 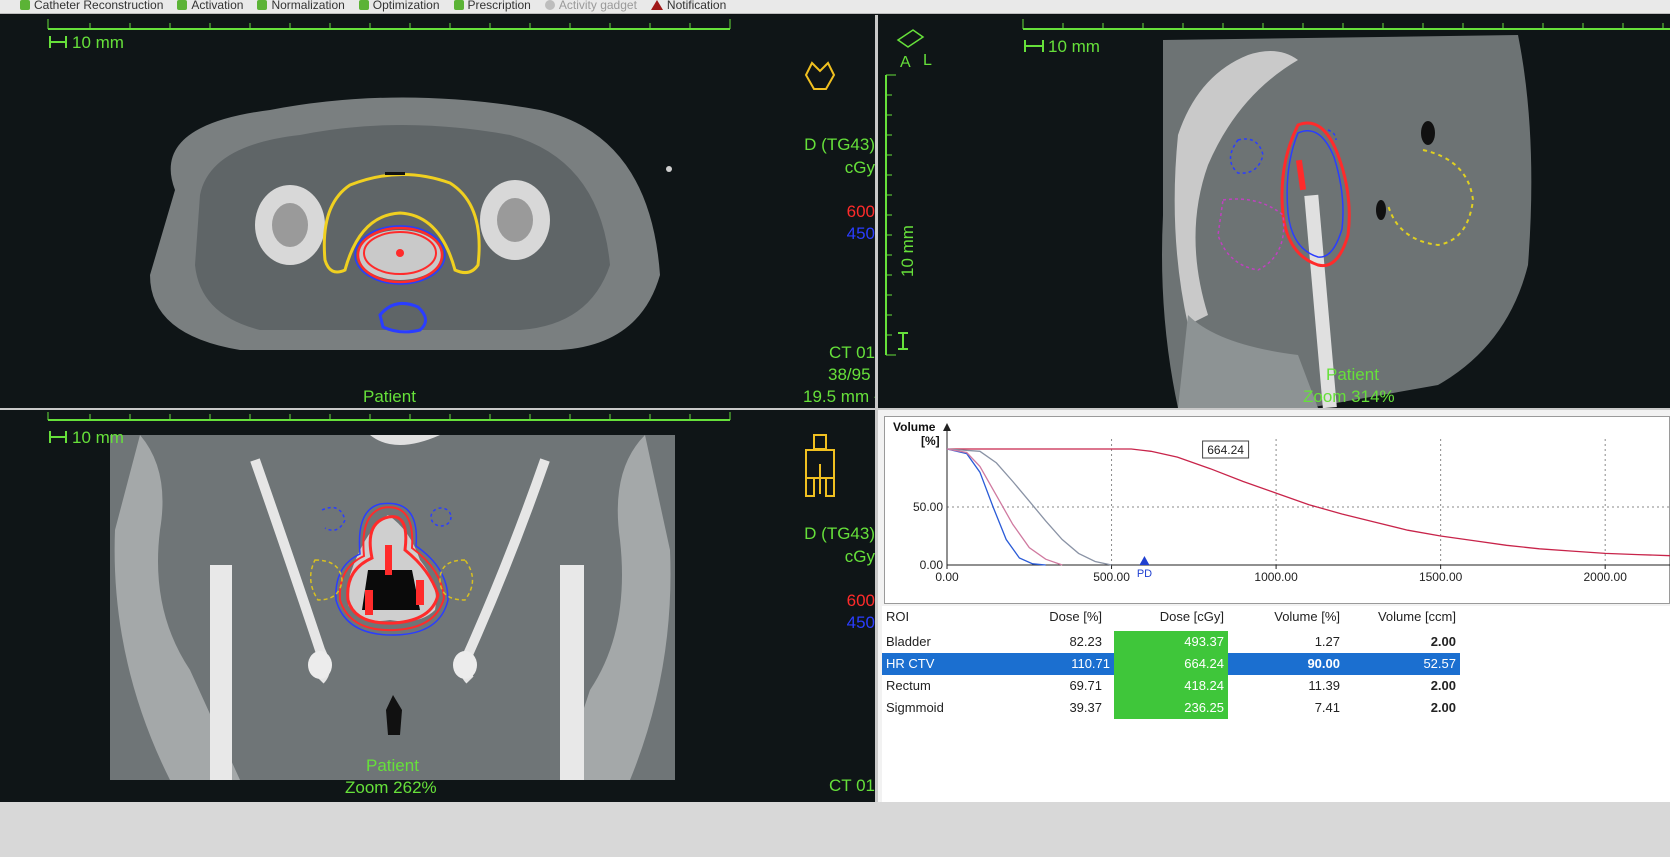 I want to click on y-axis-arrow, so click(x=947, y=427).